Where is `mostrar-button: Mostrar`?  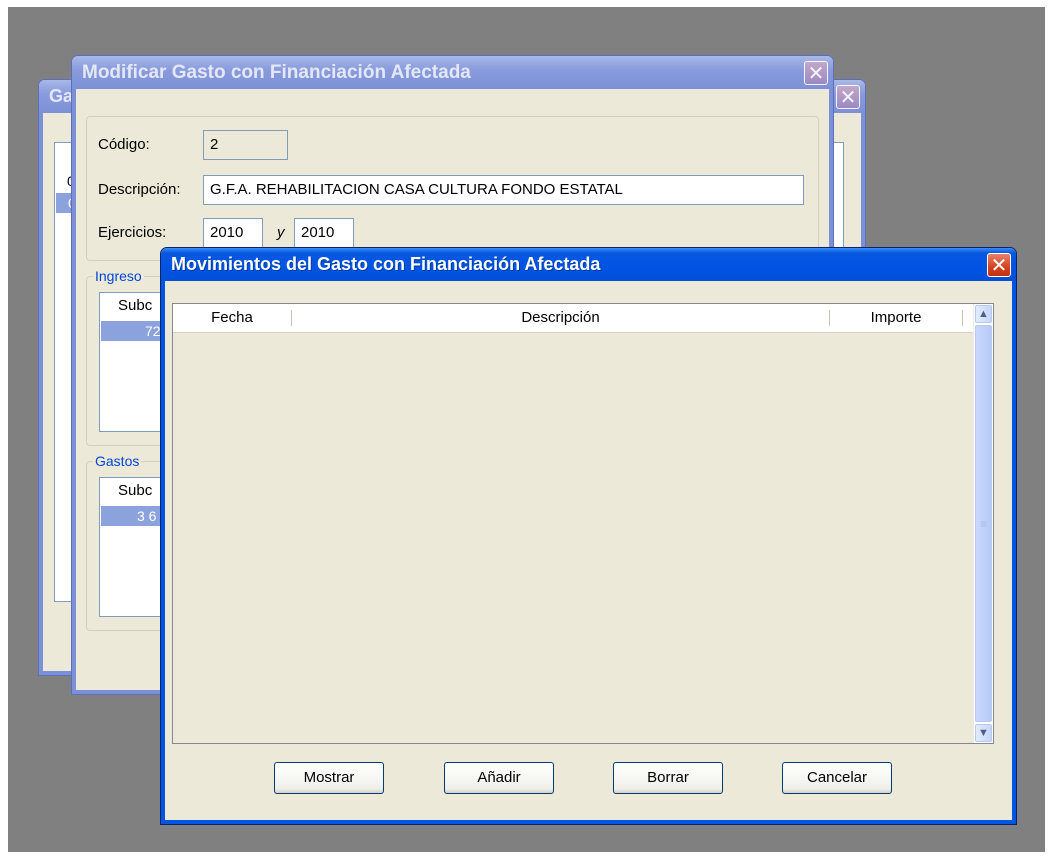 mostrar-button: Mostrar is located at coordinates (329, 778).